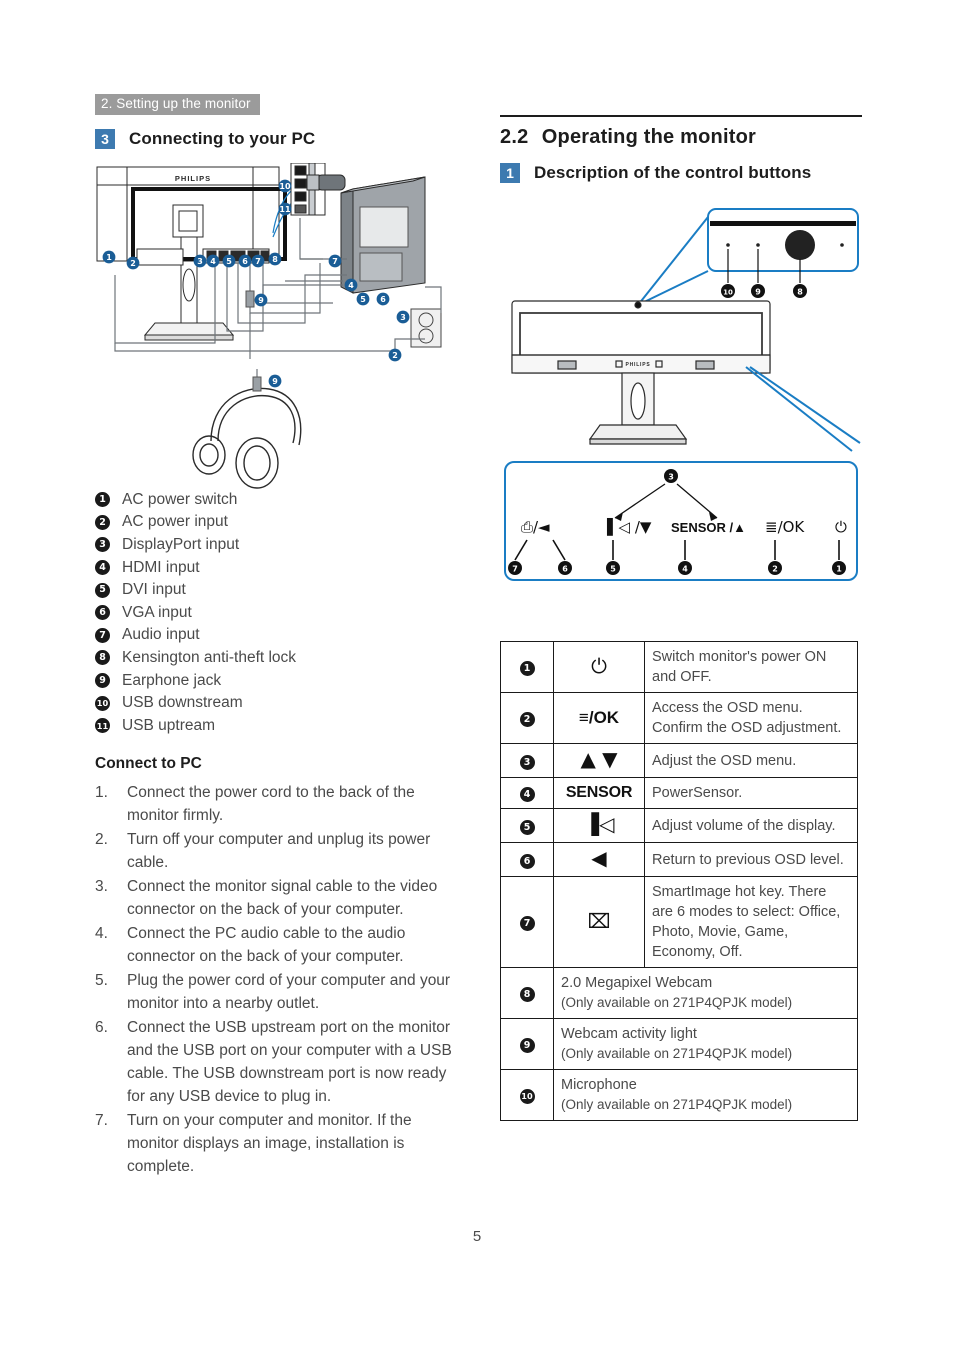  What do you see at coordinates (514, 137) in the screenshot?
I see `section-number: 2.2` at bounding box center [514, 137].